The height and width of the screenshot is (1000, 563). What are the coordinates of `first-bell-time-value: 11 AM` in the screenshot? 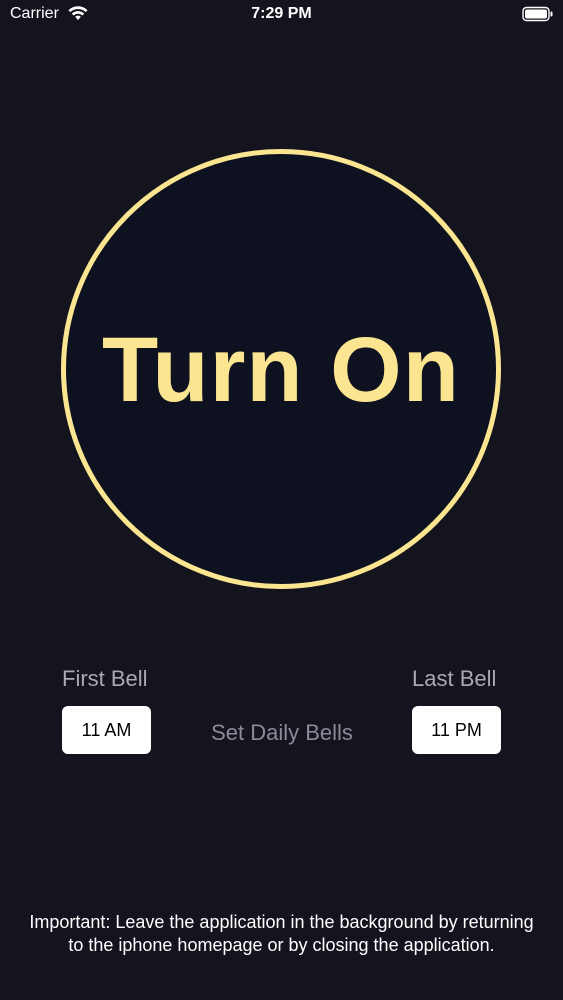 It's located at (106, 729).